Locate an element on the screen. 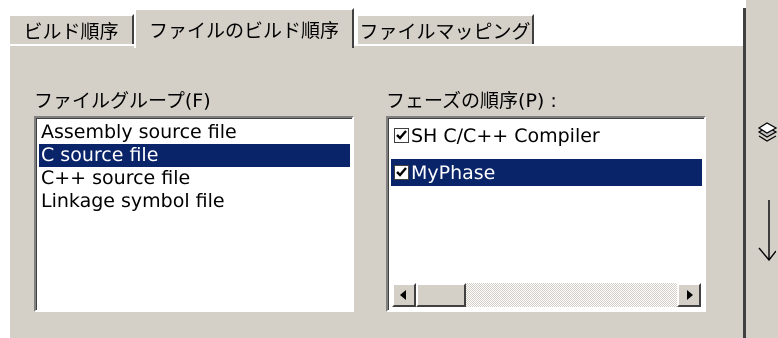 This screenshot has height=338, width=778. scroll-right-button is located at coordinates (689, 295).